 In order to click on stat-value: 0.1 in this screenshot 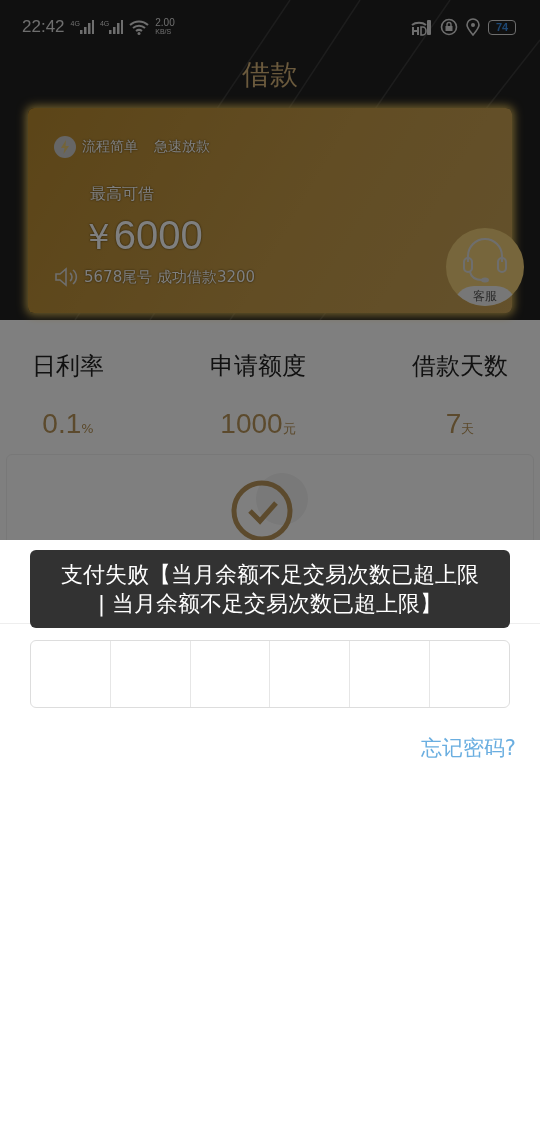, I will do `click(62, 424)`.